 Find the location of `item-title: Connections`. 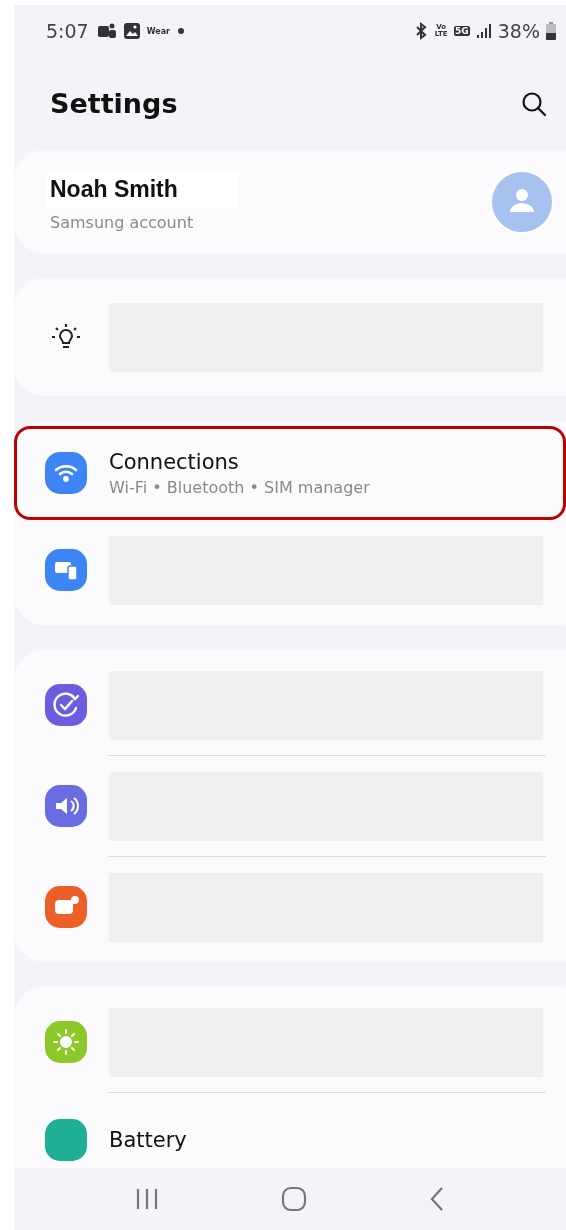

item-title: Connections is located at coordinates (174, 461).